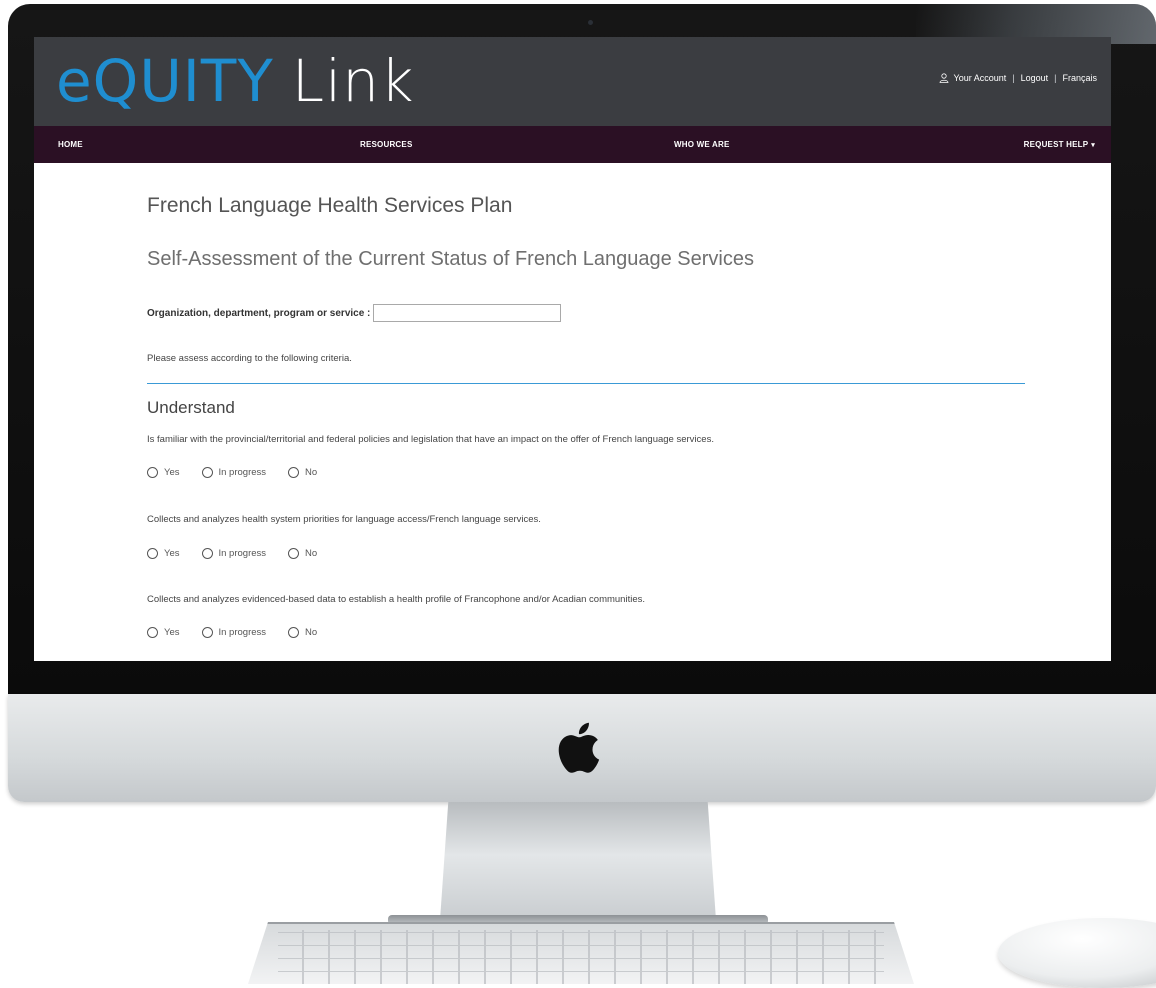 The width and height of the screenshot is (1156, 988). What do you see at coordinates (1035, 78) in the screenshot?
I see `logout-link: Logout` at bounding box center [1035, 78].